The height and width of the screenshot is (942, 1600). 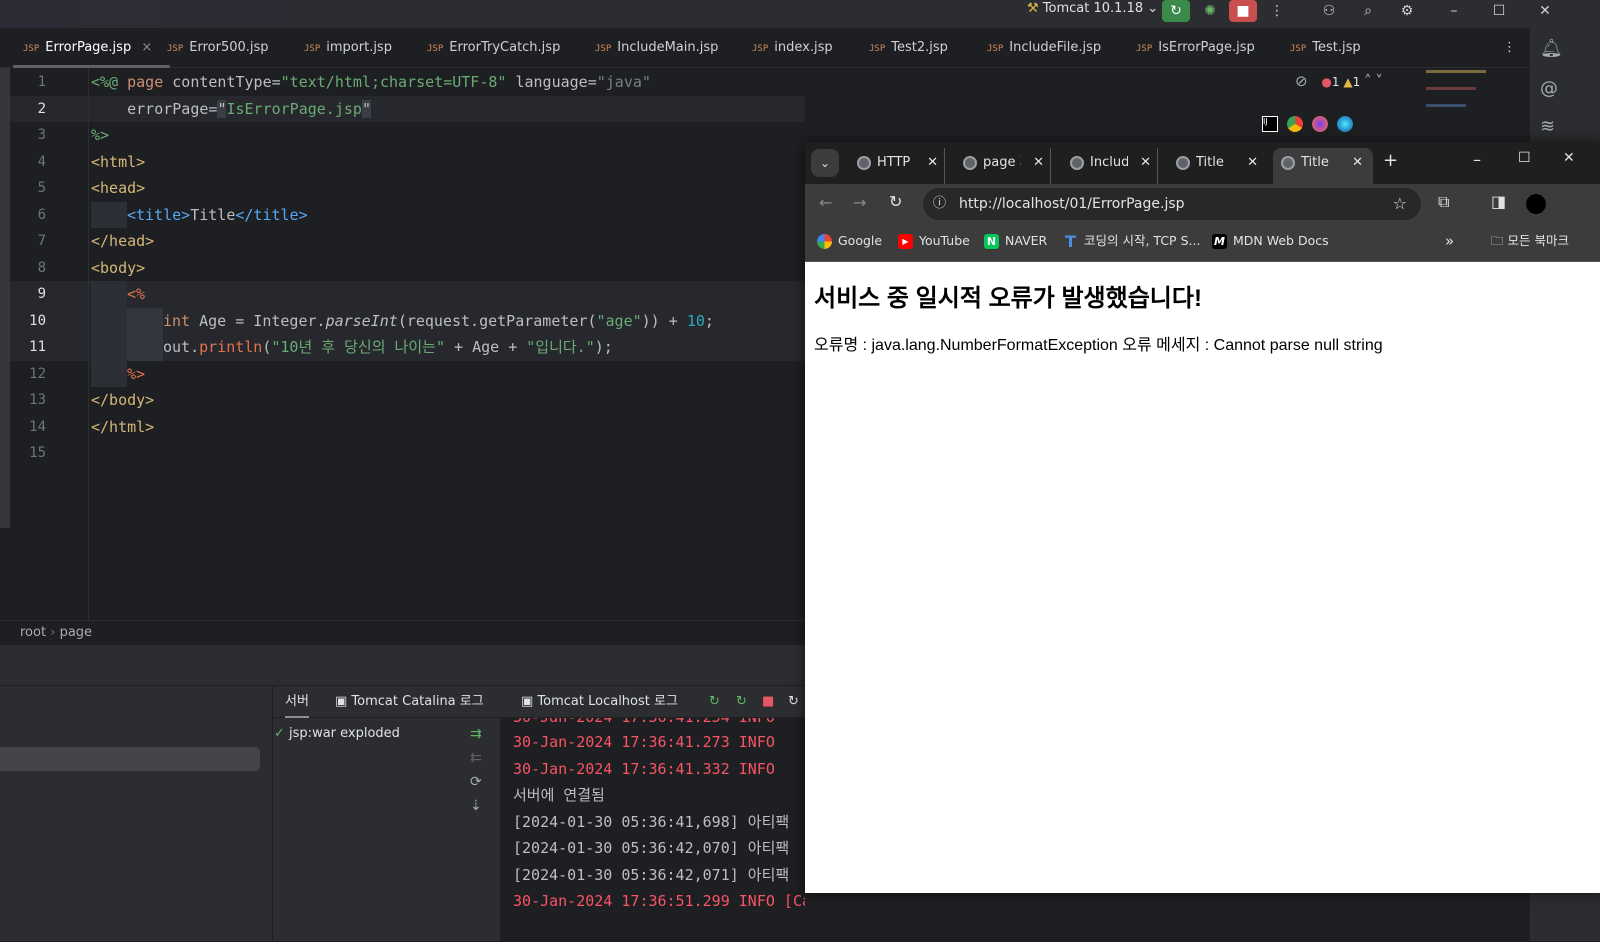 What do you see at coordinates (130, 759) in the screenshot?
I see `selected-service-row` at bounding box center [130, 759].